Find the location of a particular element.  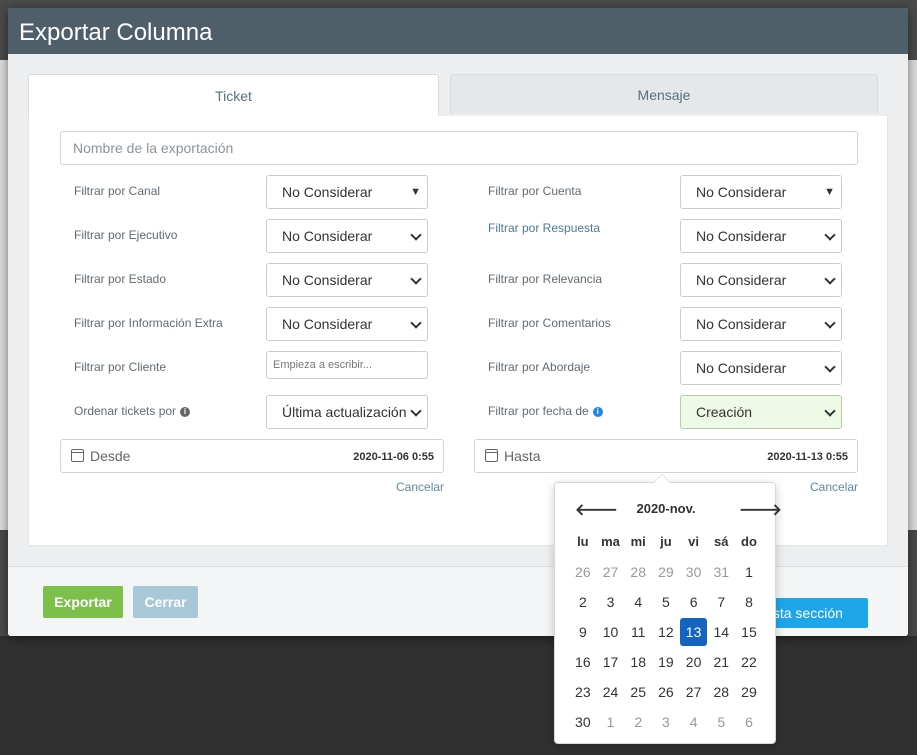

day-cell: 12 is located at coordinates (666, 632).